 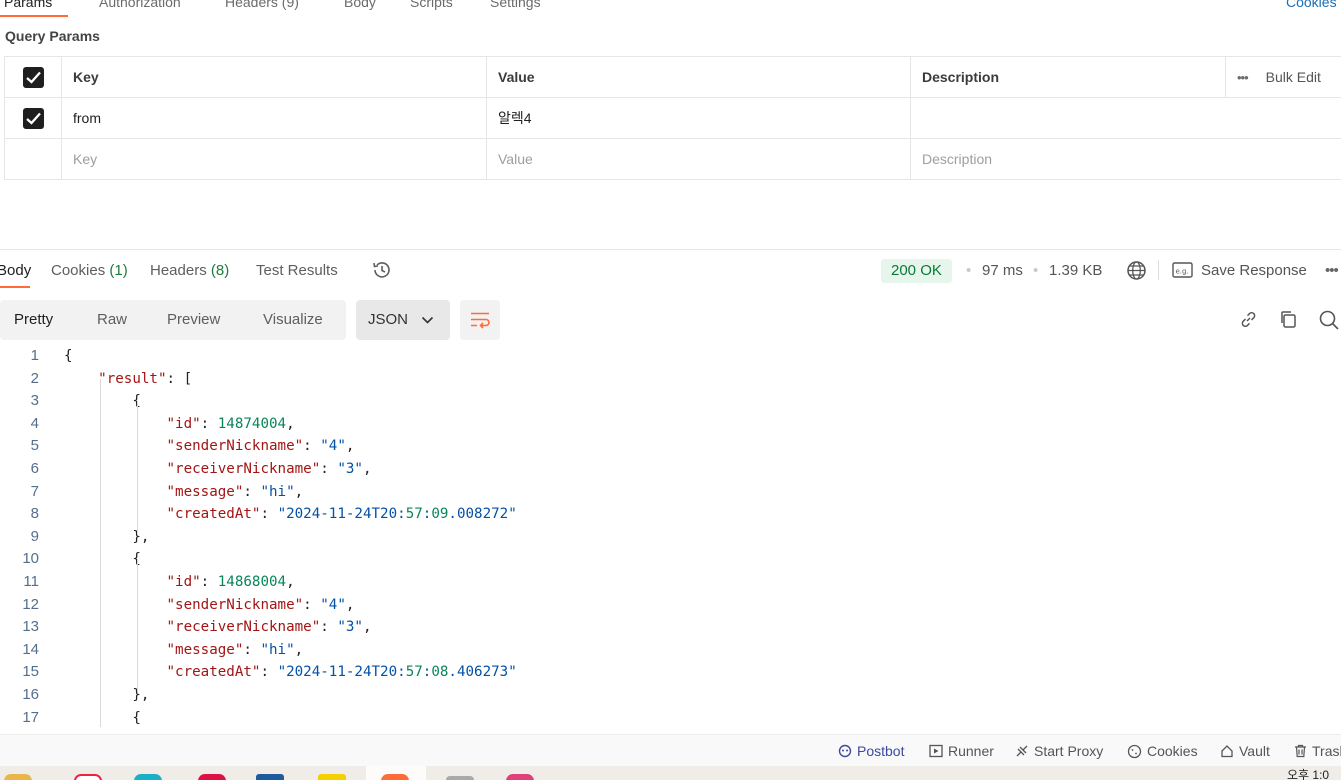 What do you see at coordinates (670, 446) in the screenshot?
I see `code-line: 5 "senderNickname": "4",` at bounding box center [670, 446].